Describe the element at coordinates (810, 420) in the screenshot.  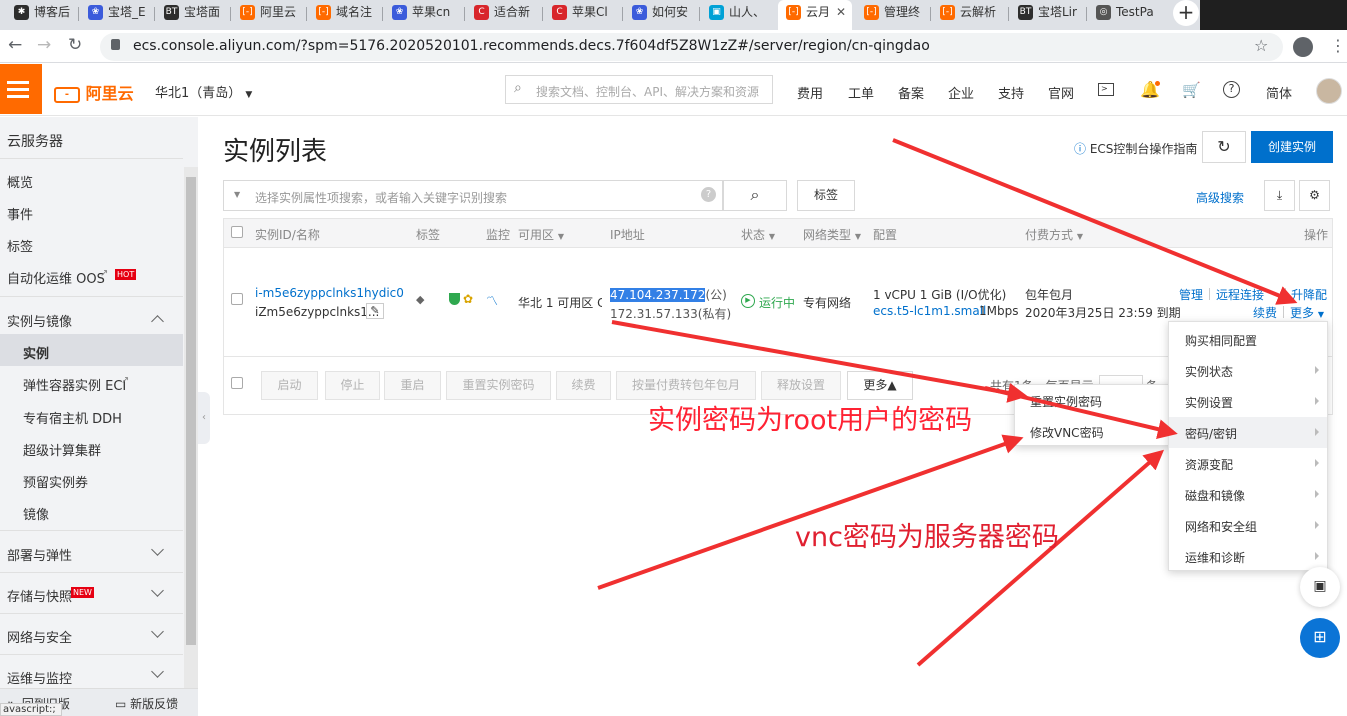
I see `annotation-root-password: 实例密码为root用户的密码` at that location.